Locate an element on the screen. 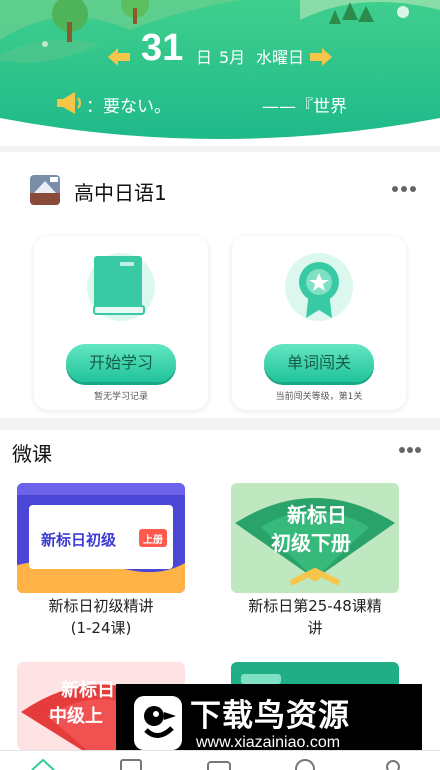 Image resolution: width=440 pixels, height=770 pixels. study-record-note: 暂无学习记录 is located at coordinates (120, 397).